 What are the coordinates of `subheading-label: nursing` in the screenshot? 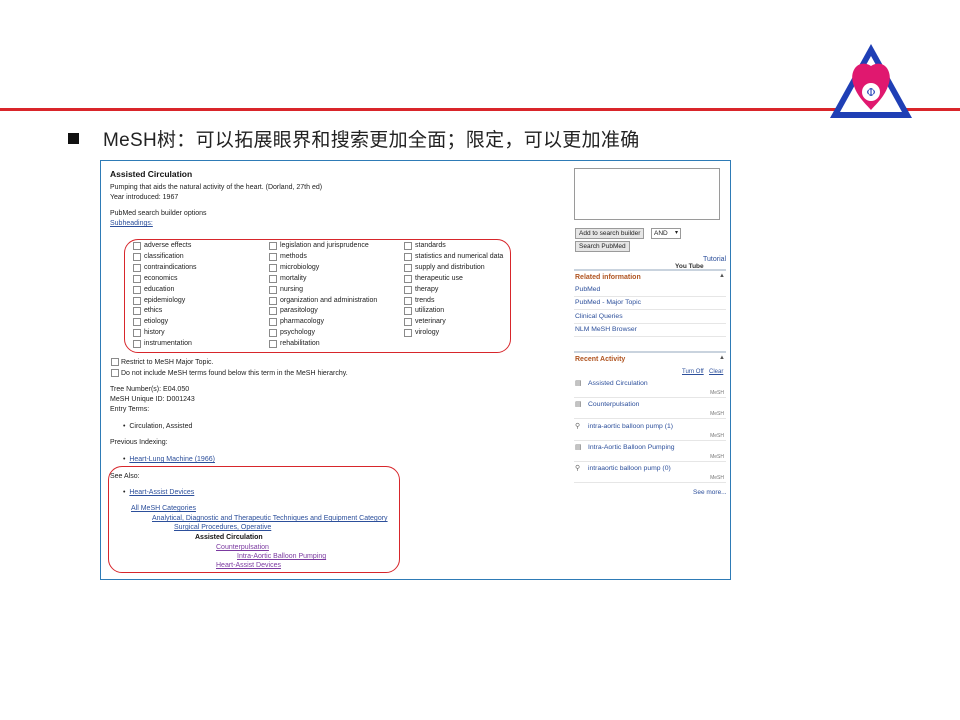 It's located at (291, 289).